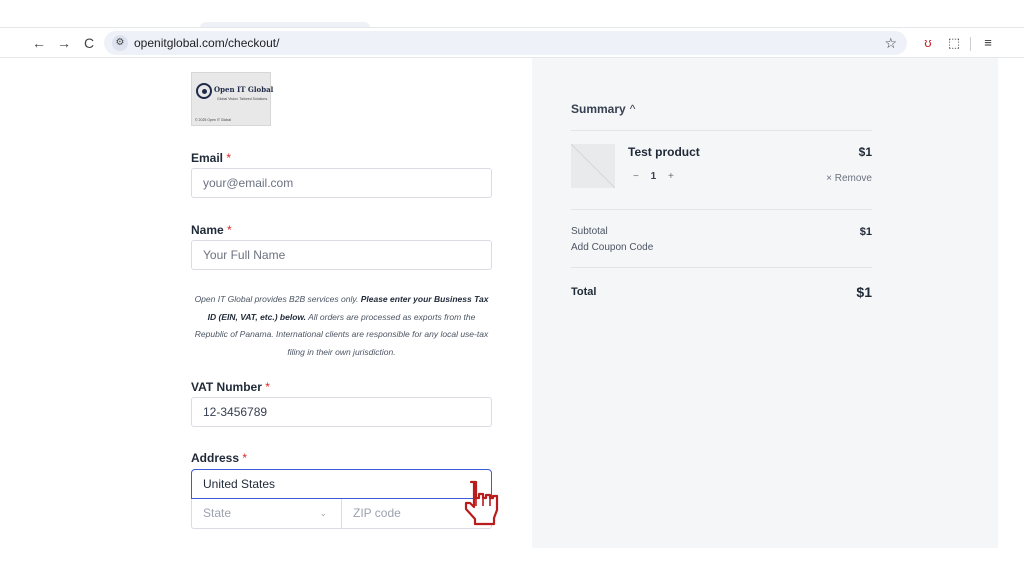  What do you see at coordinates (849, 178) in the screenshot?
I see `remove-item-button: × Remove` at bounding box center [849, 178].